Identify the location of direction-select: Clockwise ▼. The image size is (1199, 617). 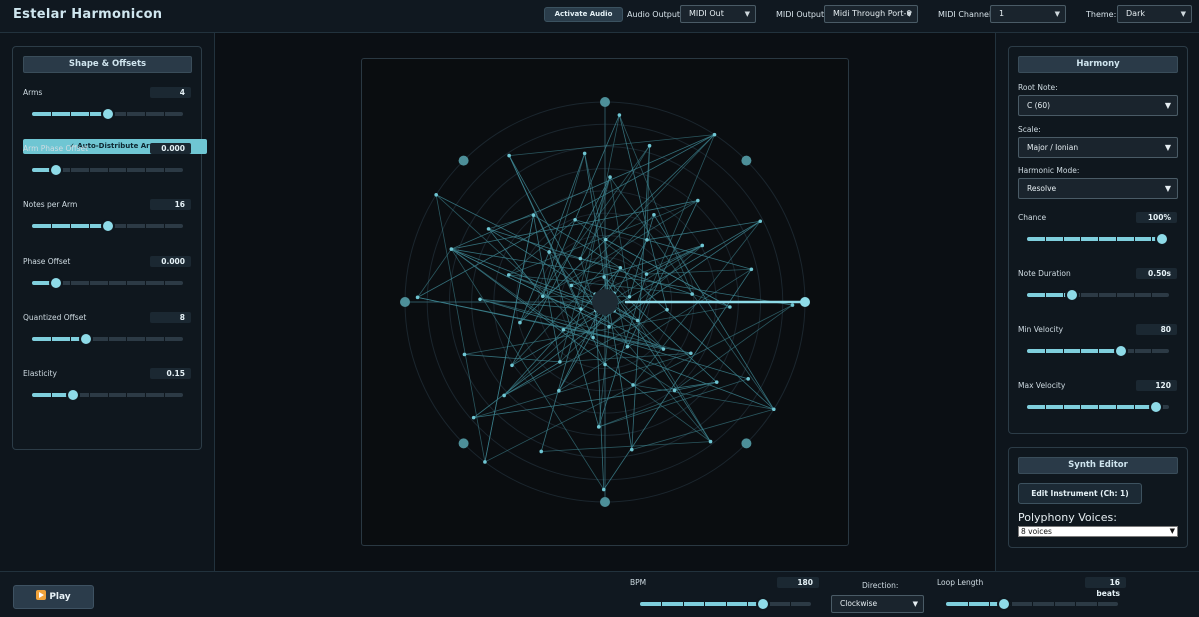
(877, 604).